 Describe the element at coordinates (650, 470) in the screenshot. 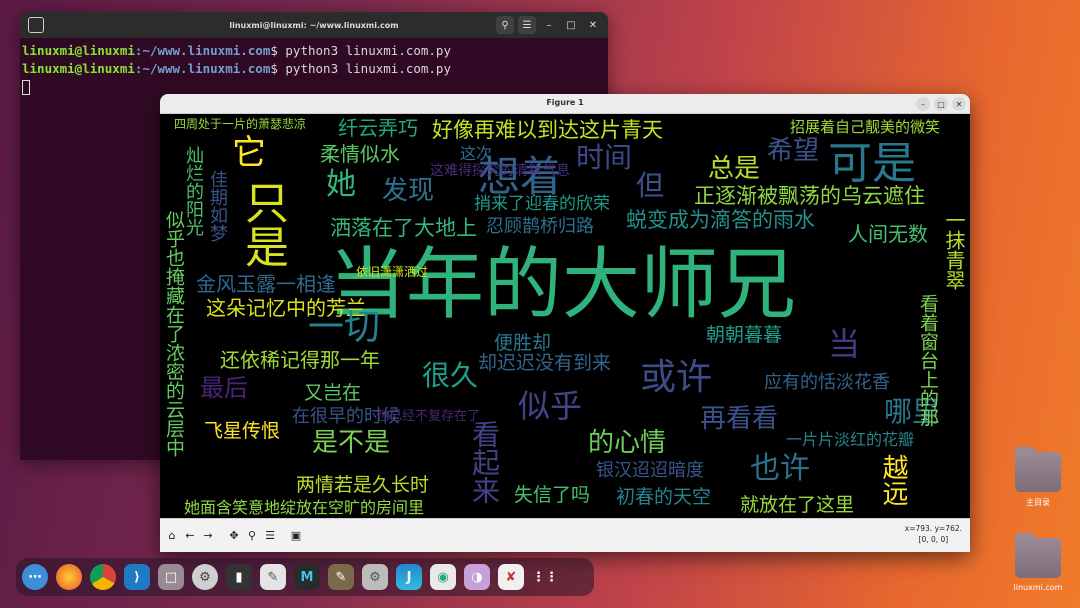

I see `cloud-word: 银汉迢迢暗度` at that location.